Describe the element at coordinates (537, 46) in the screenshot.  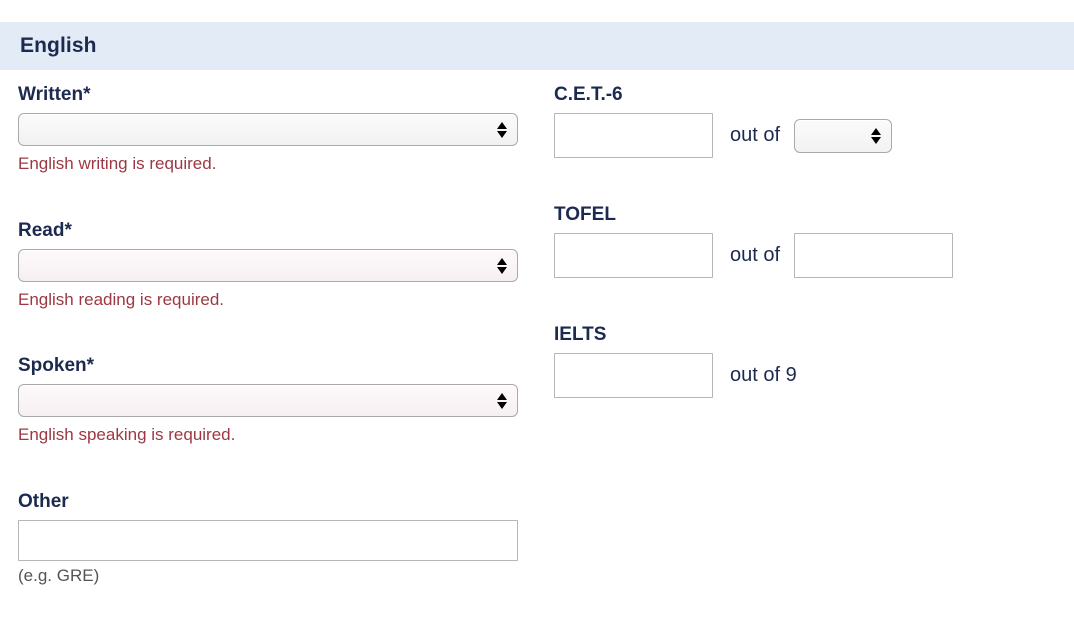
I see `section-header-bar: English` at that location.